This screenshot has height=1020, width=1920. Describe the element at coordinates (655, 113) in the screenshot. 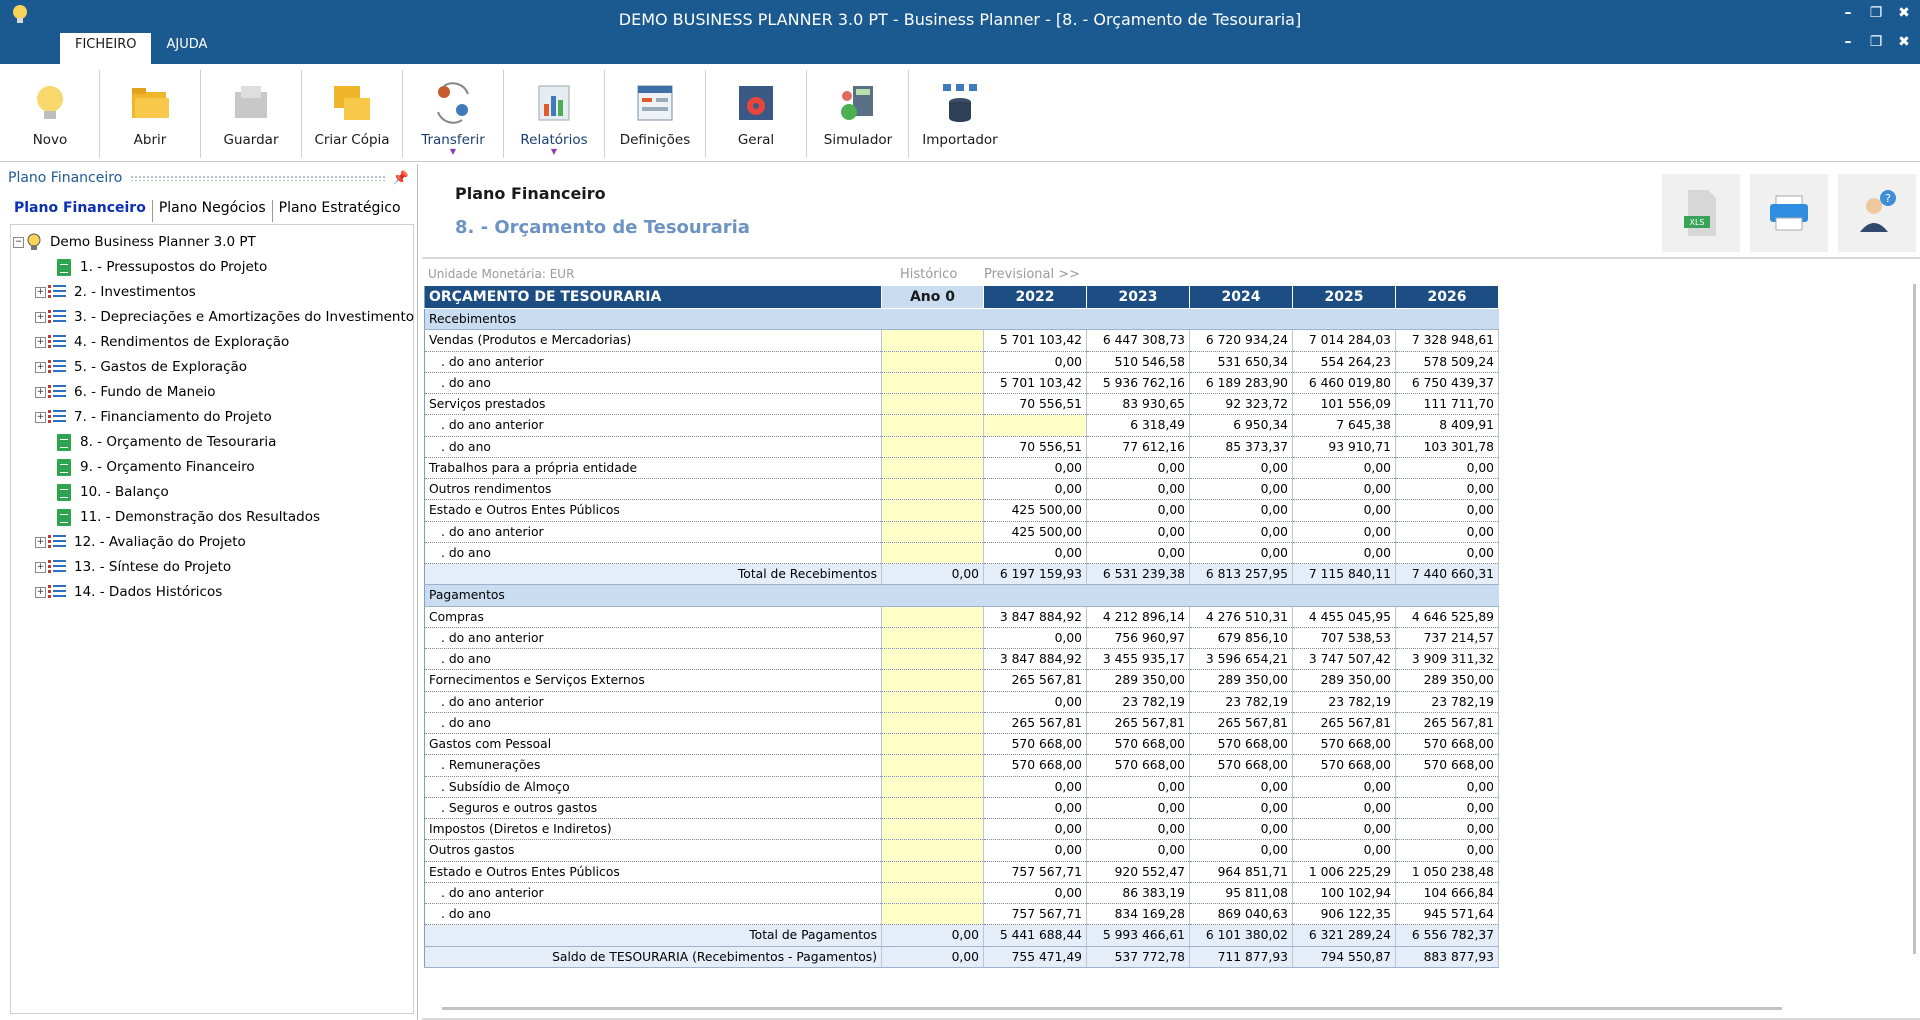

I see `definicoes-button: Definições` at that location.